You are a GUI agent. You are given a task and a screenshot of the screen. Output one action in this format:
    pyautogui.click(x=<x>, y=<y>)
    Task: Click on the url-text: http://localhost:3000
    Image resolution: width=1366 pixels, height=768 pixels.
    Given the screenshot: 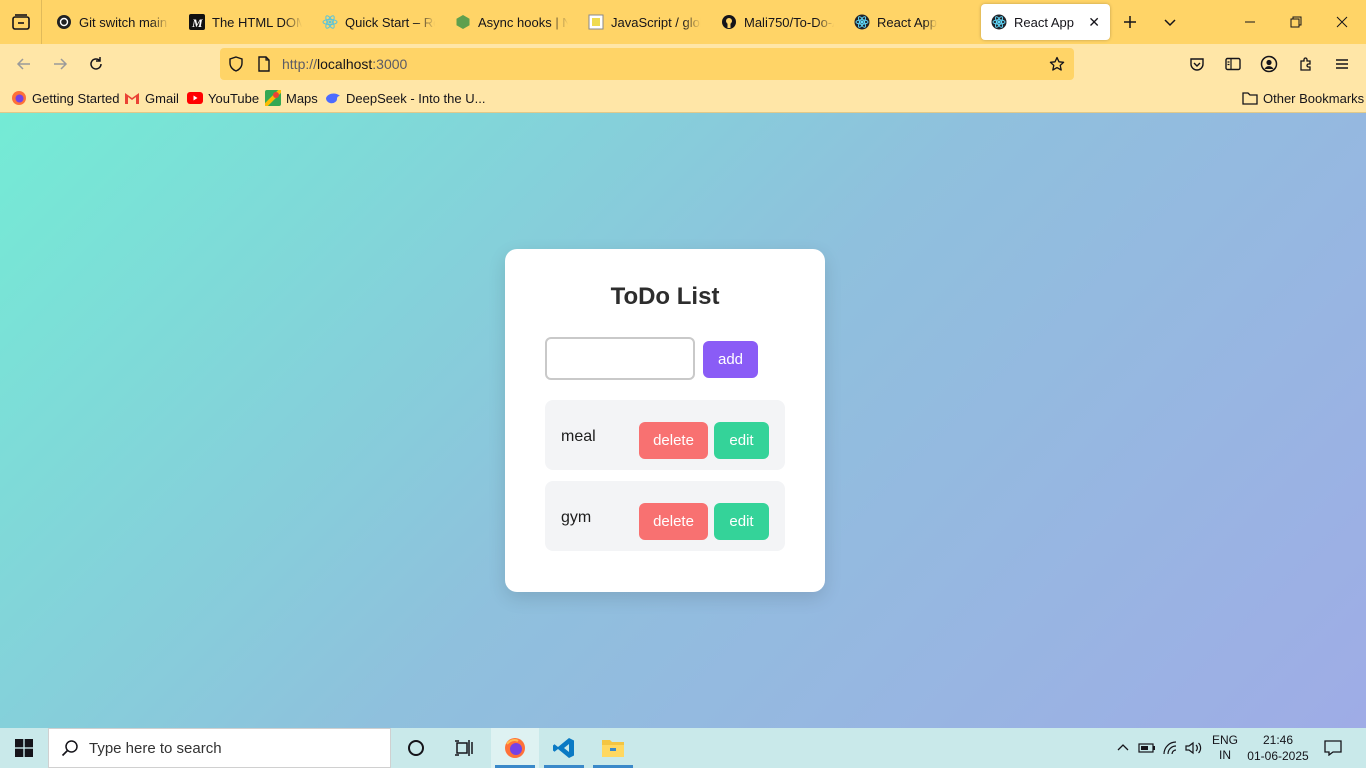 What is the action you would take?
    pyautogui.click(x=344, y=64)
    